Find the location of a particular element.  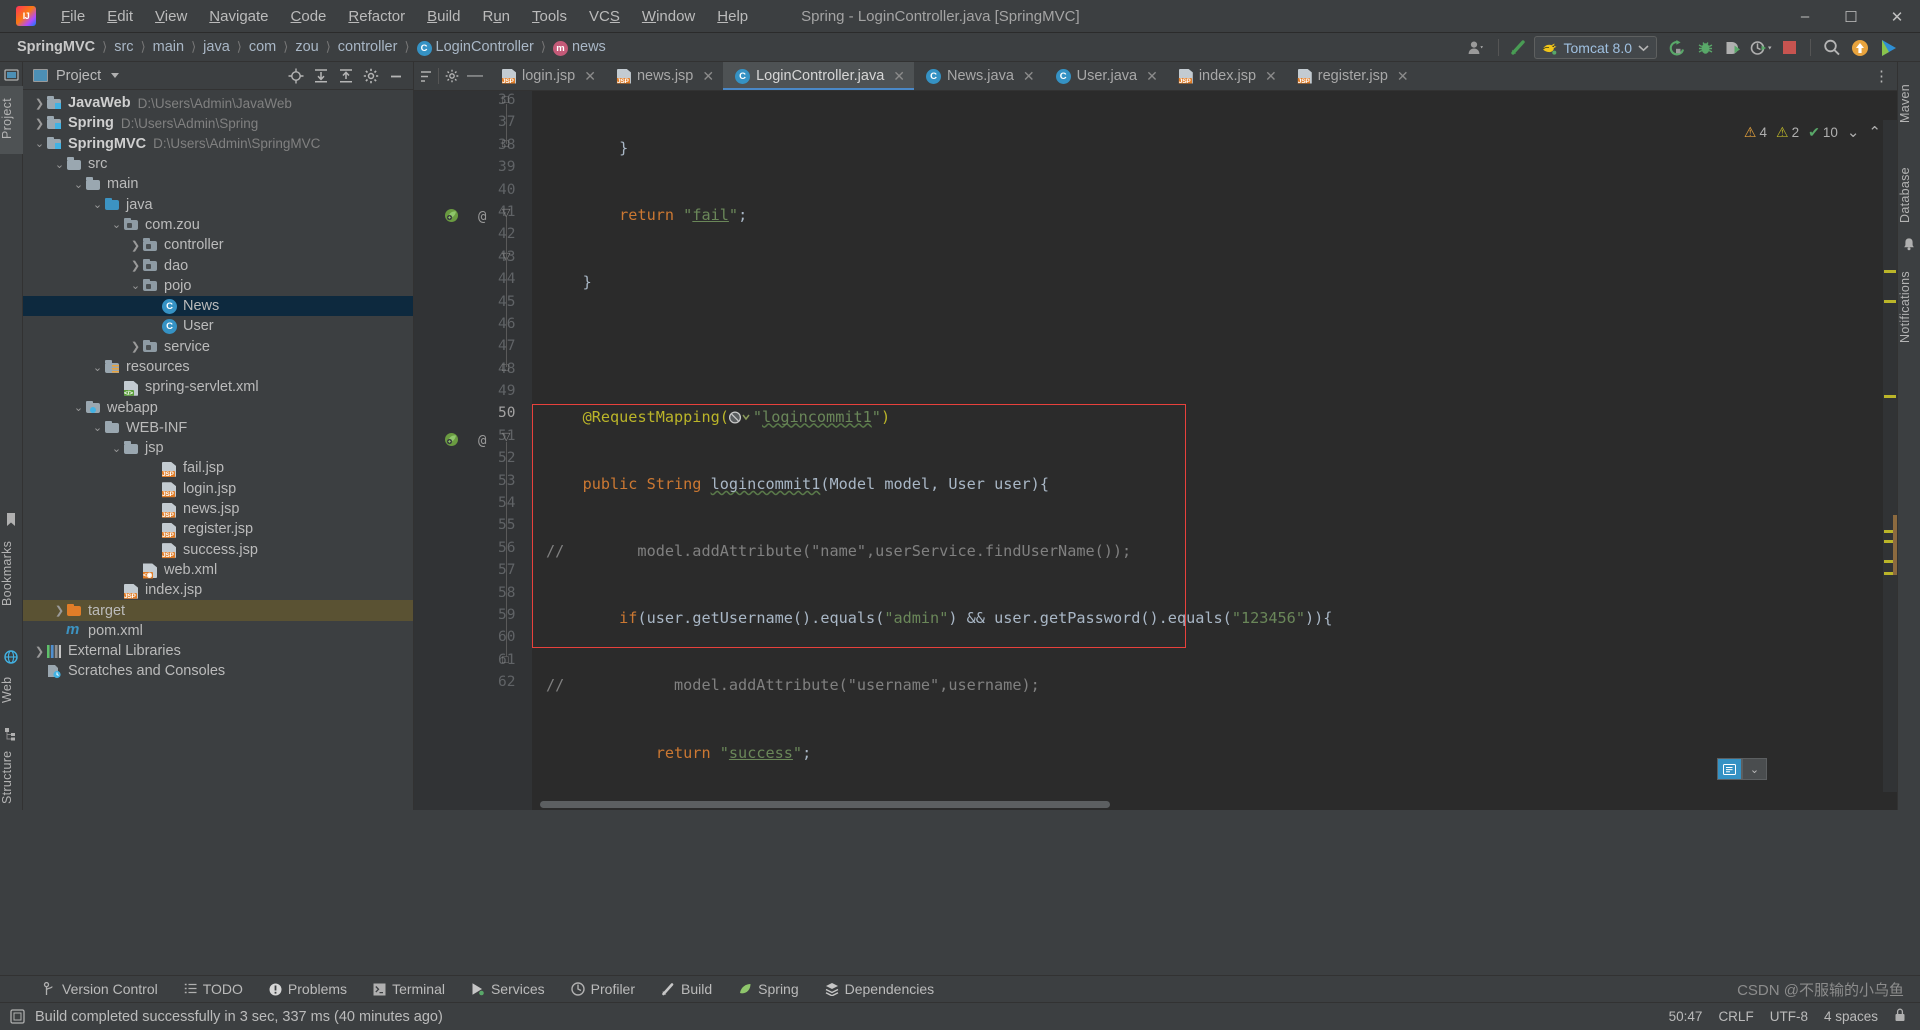

tree-item-news-jsp: JSP news.jsp is located at coordinates (218, 509).